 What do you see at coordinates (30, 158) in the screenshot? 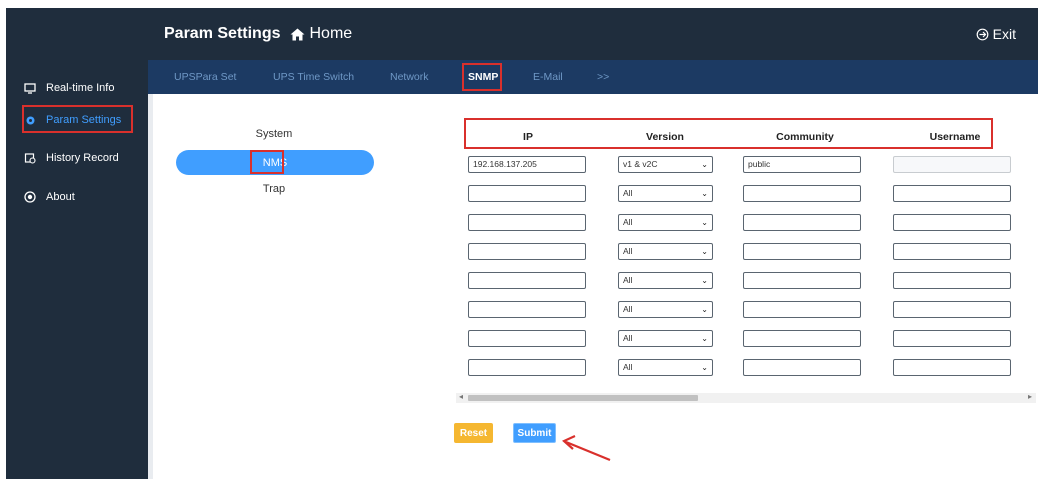
I see `history-icon` at bounding box center [30, 158].